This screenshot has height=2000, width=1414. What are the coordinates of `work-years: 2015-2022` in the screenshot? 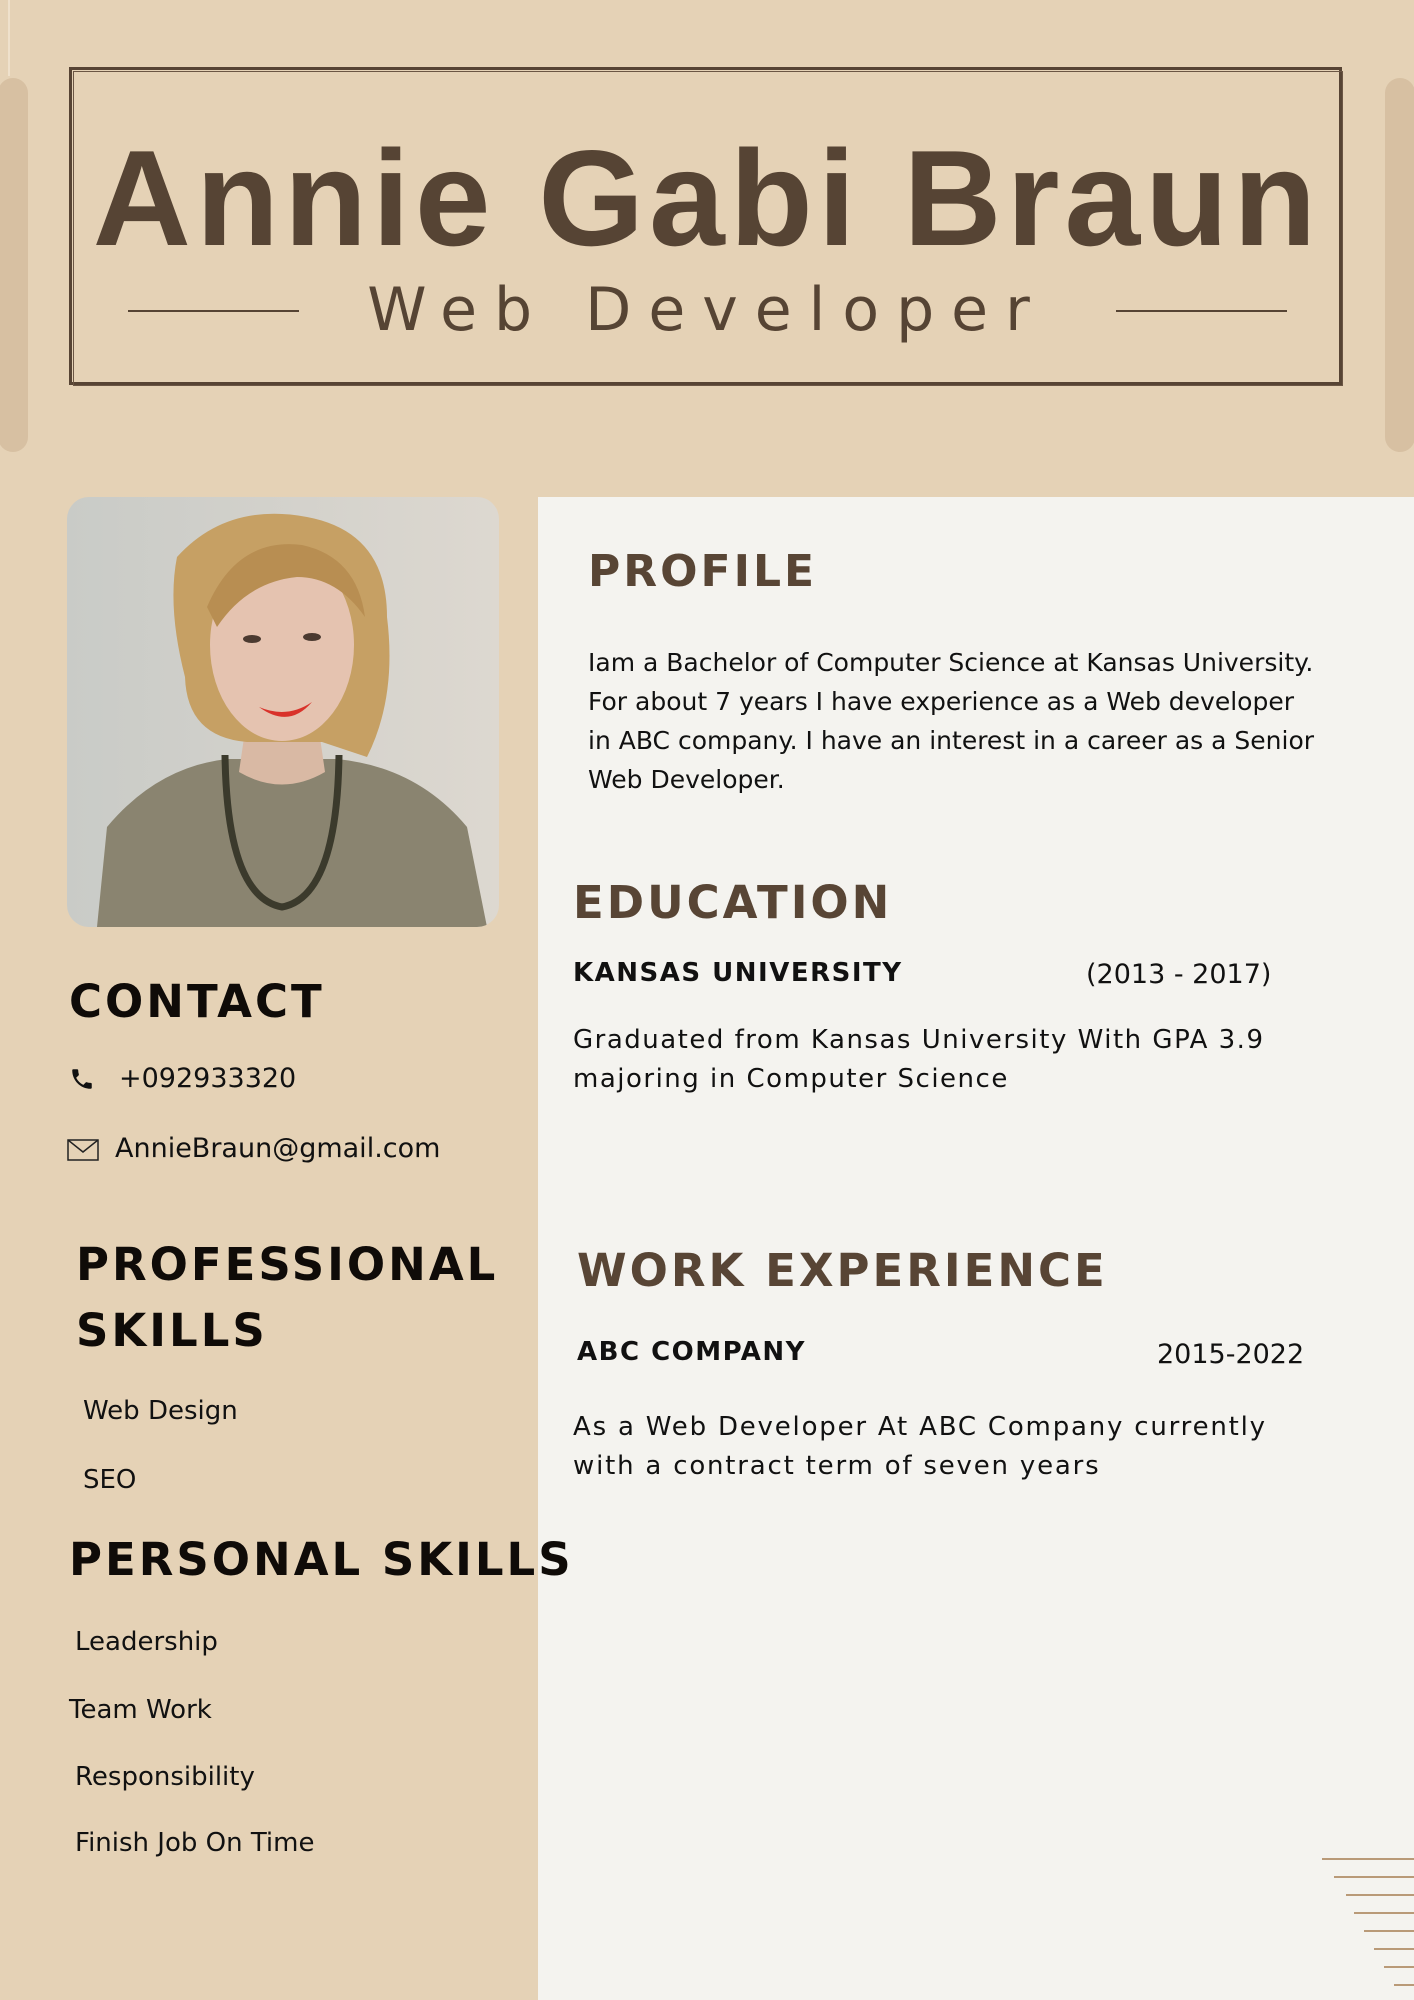 It's located at (1231, 1354).